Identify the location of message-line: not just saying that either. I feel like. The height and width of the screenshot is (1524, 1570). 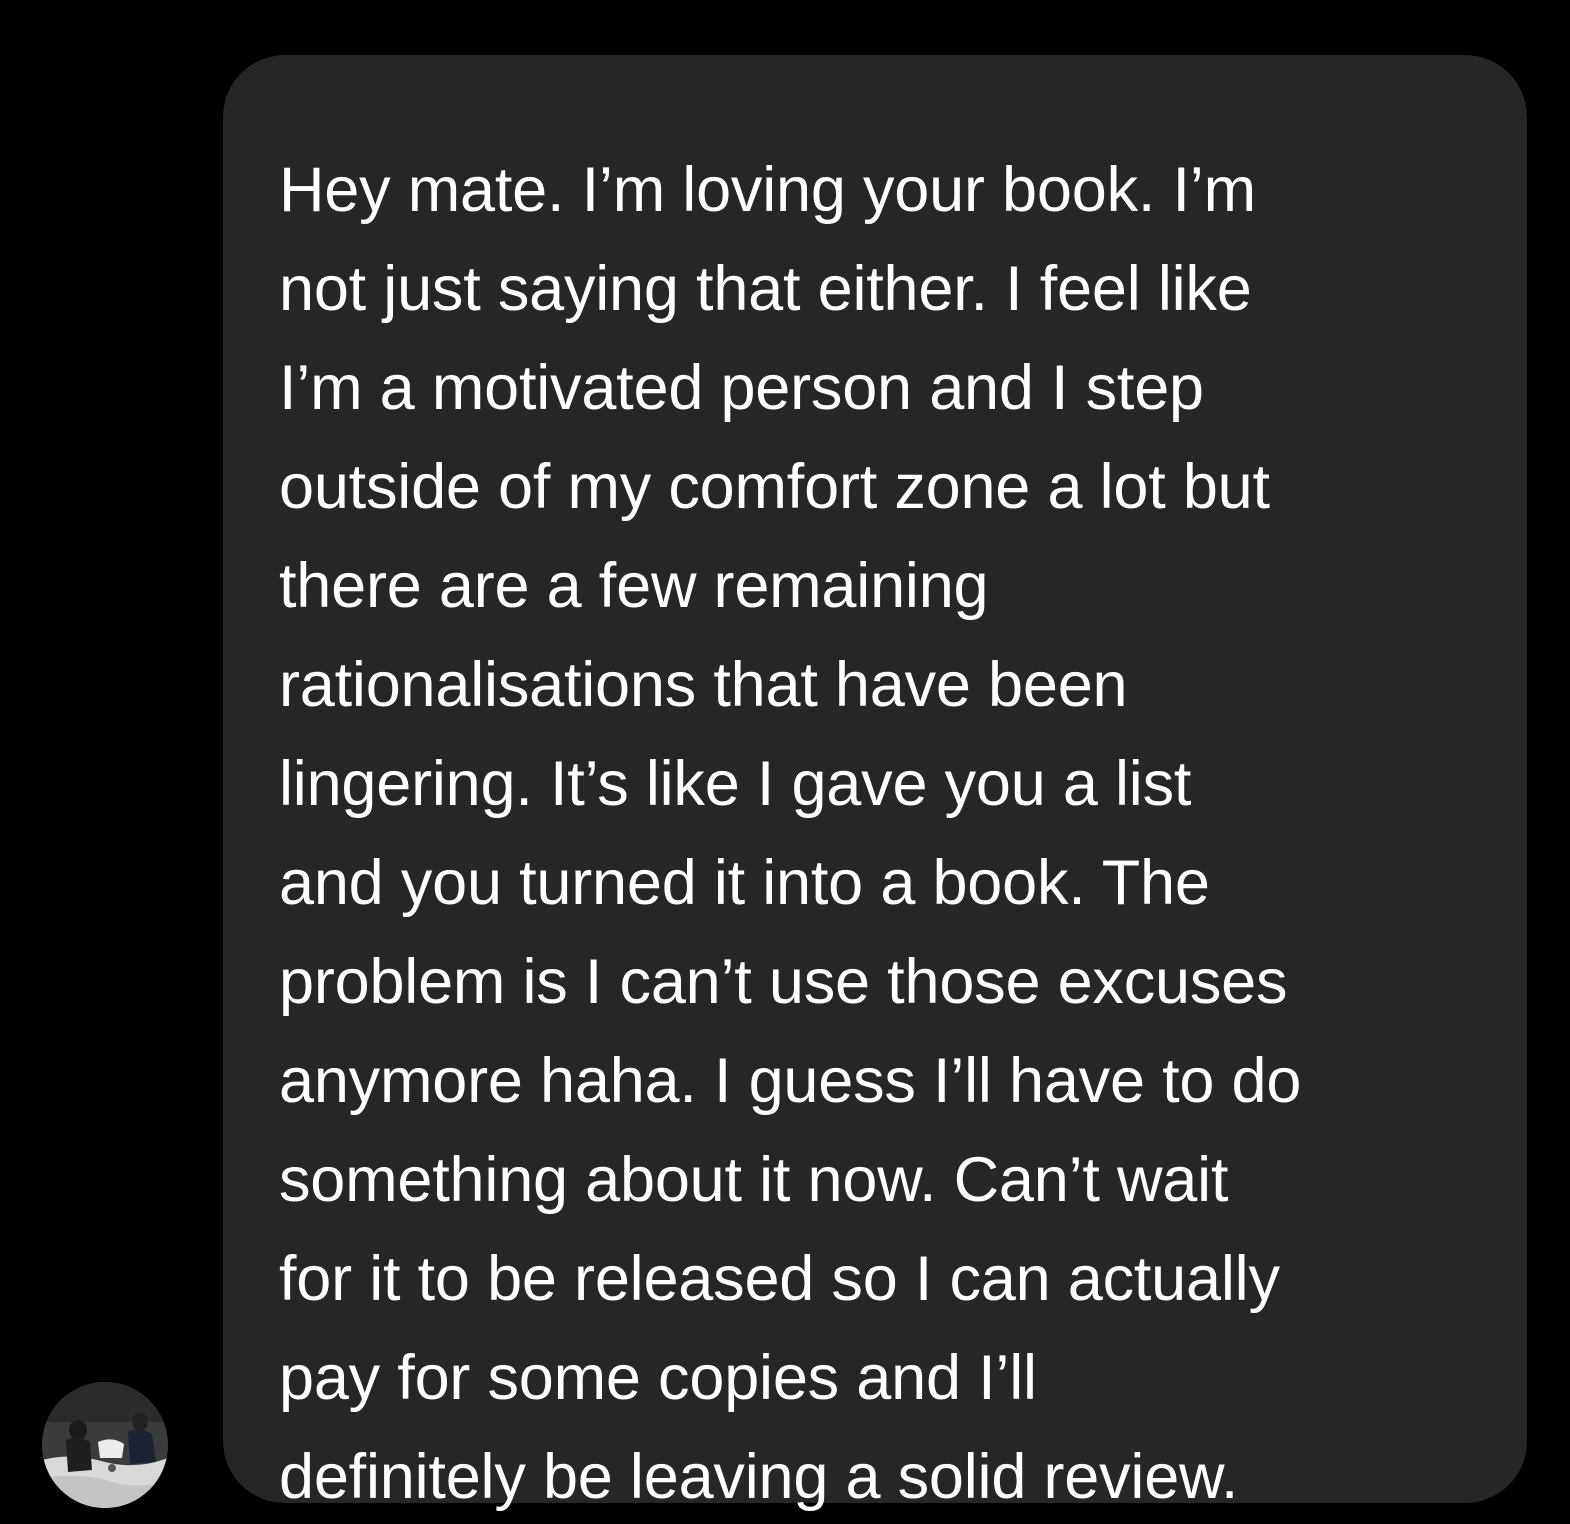
(765, 289).